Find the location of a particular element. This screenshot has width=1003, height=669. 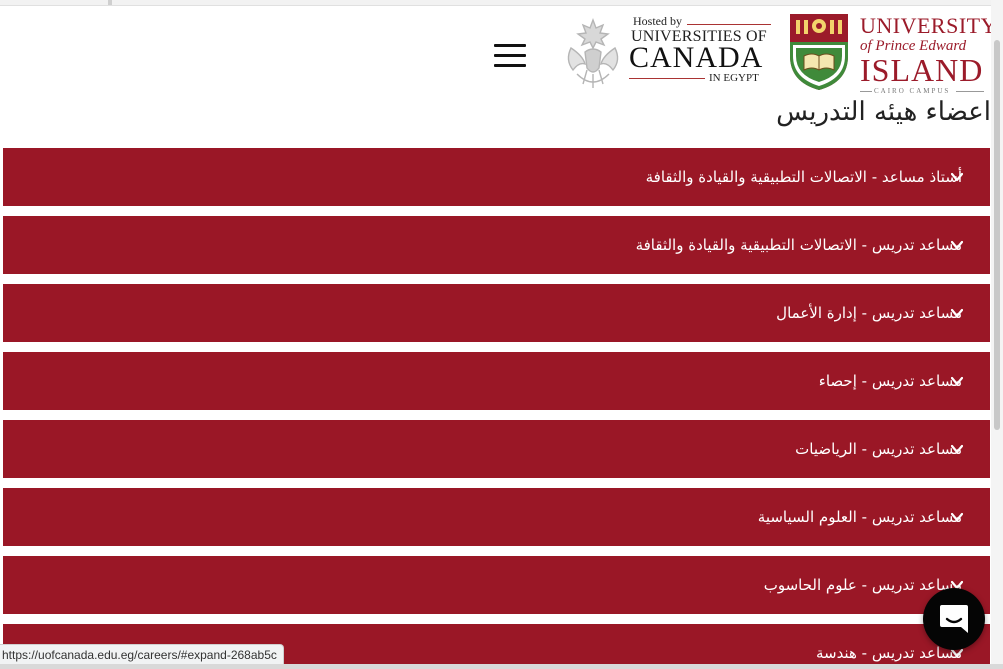

accordion-item: مساعد تدريس - العلوم السياسية is located at coordinates (496, 517).